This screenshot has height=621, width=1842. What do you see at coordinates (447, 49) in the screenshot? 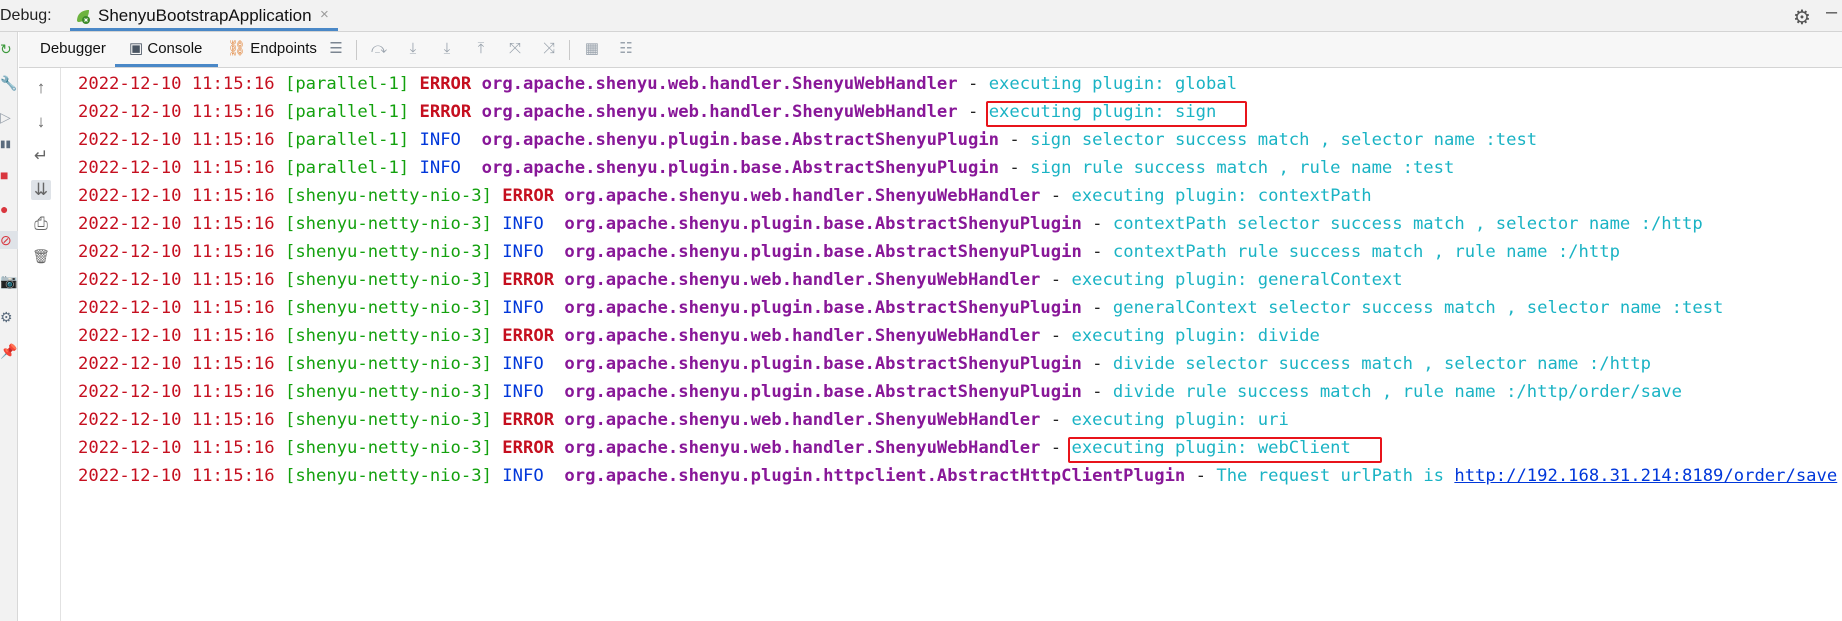
I see `step-into-icon: ⤓` at bounding box center [447, 49].